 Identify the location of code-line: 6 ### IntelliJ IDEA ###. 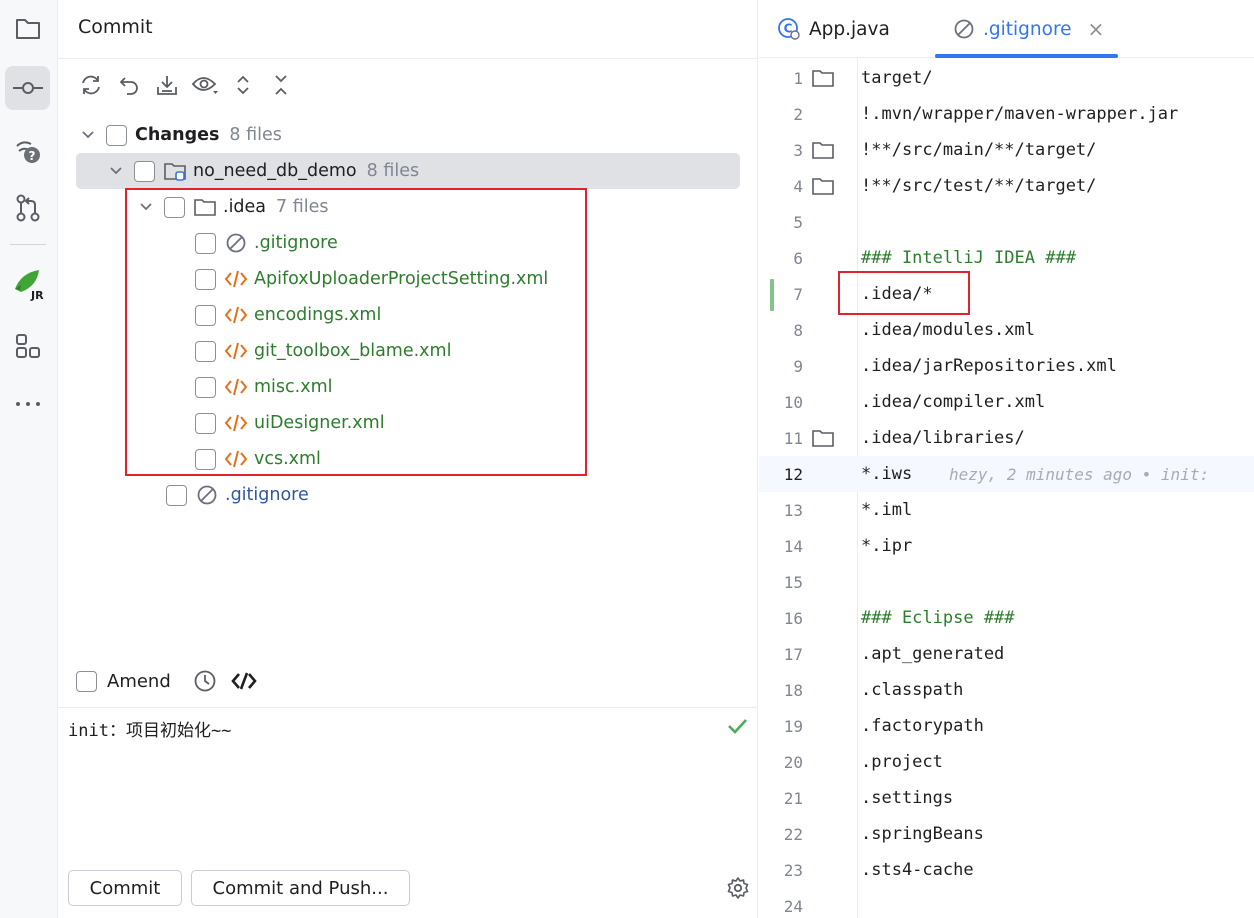
(1006, 258).